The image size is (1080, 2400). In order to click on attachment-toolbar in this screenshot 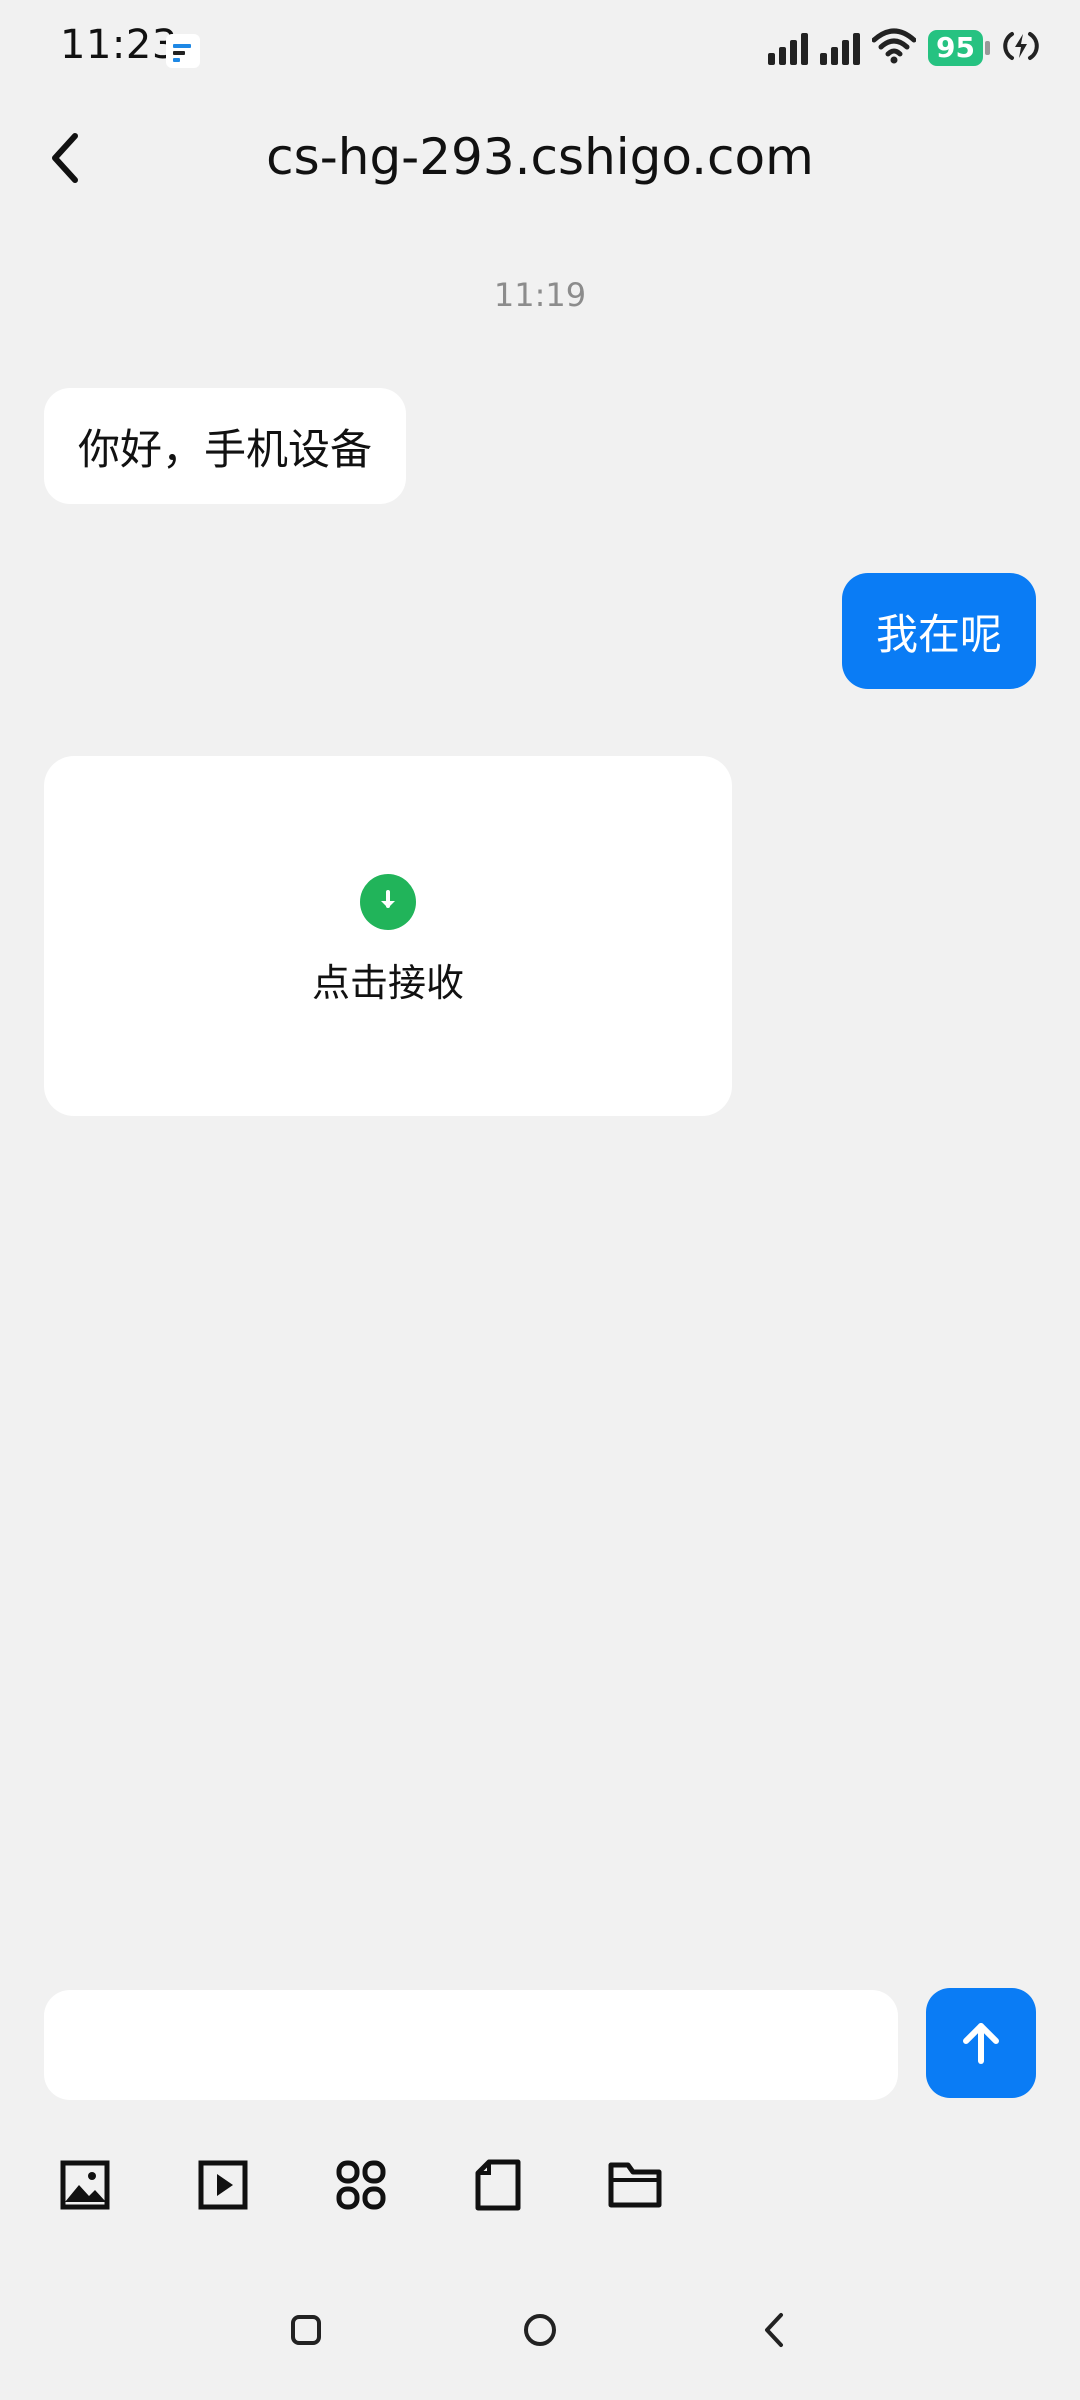, I will do `click(540, 2185)`.